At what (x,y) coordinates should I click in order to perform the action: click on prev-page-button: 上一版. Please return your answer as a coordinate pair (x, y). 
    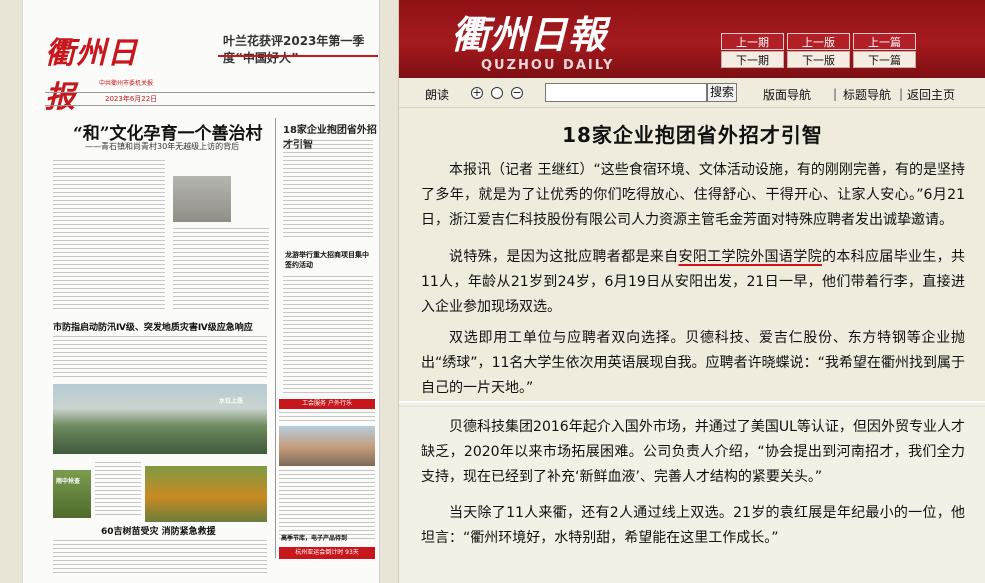
    Looking at the image, I should click on (818, 41).